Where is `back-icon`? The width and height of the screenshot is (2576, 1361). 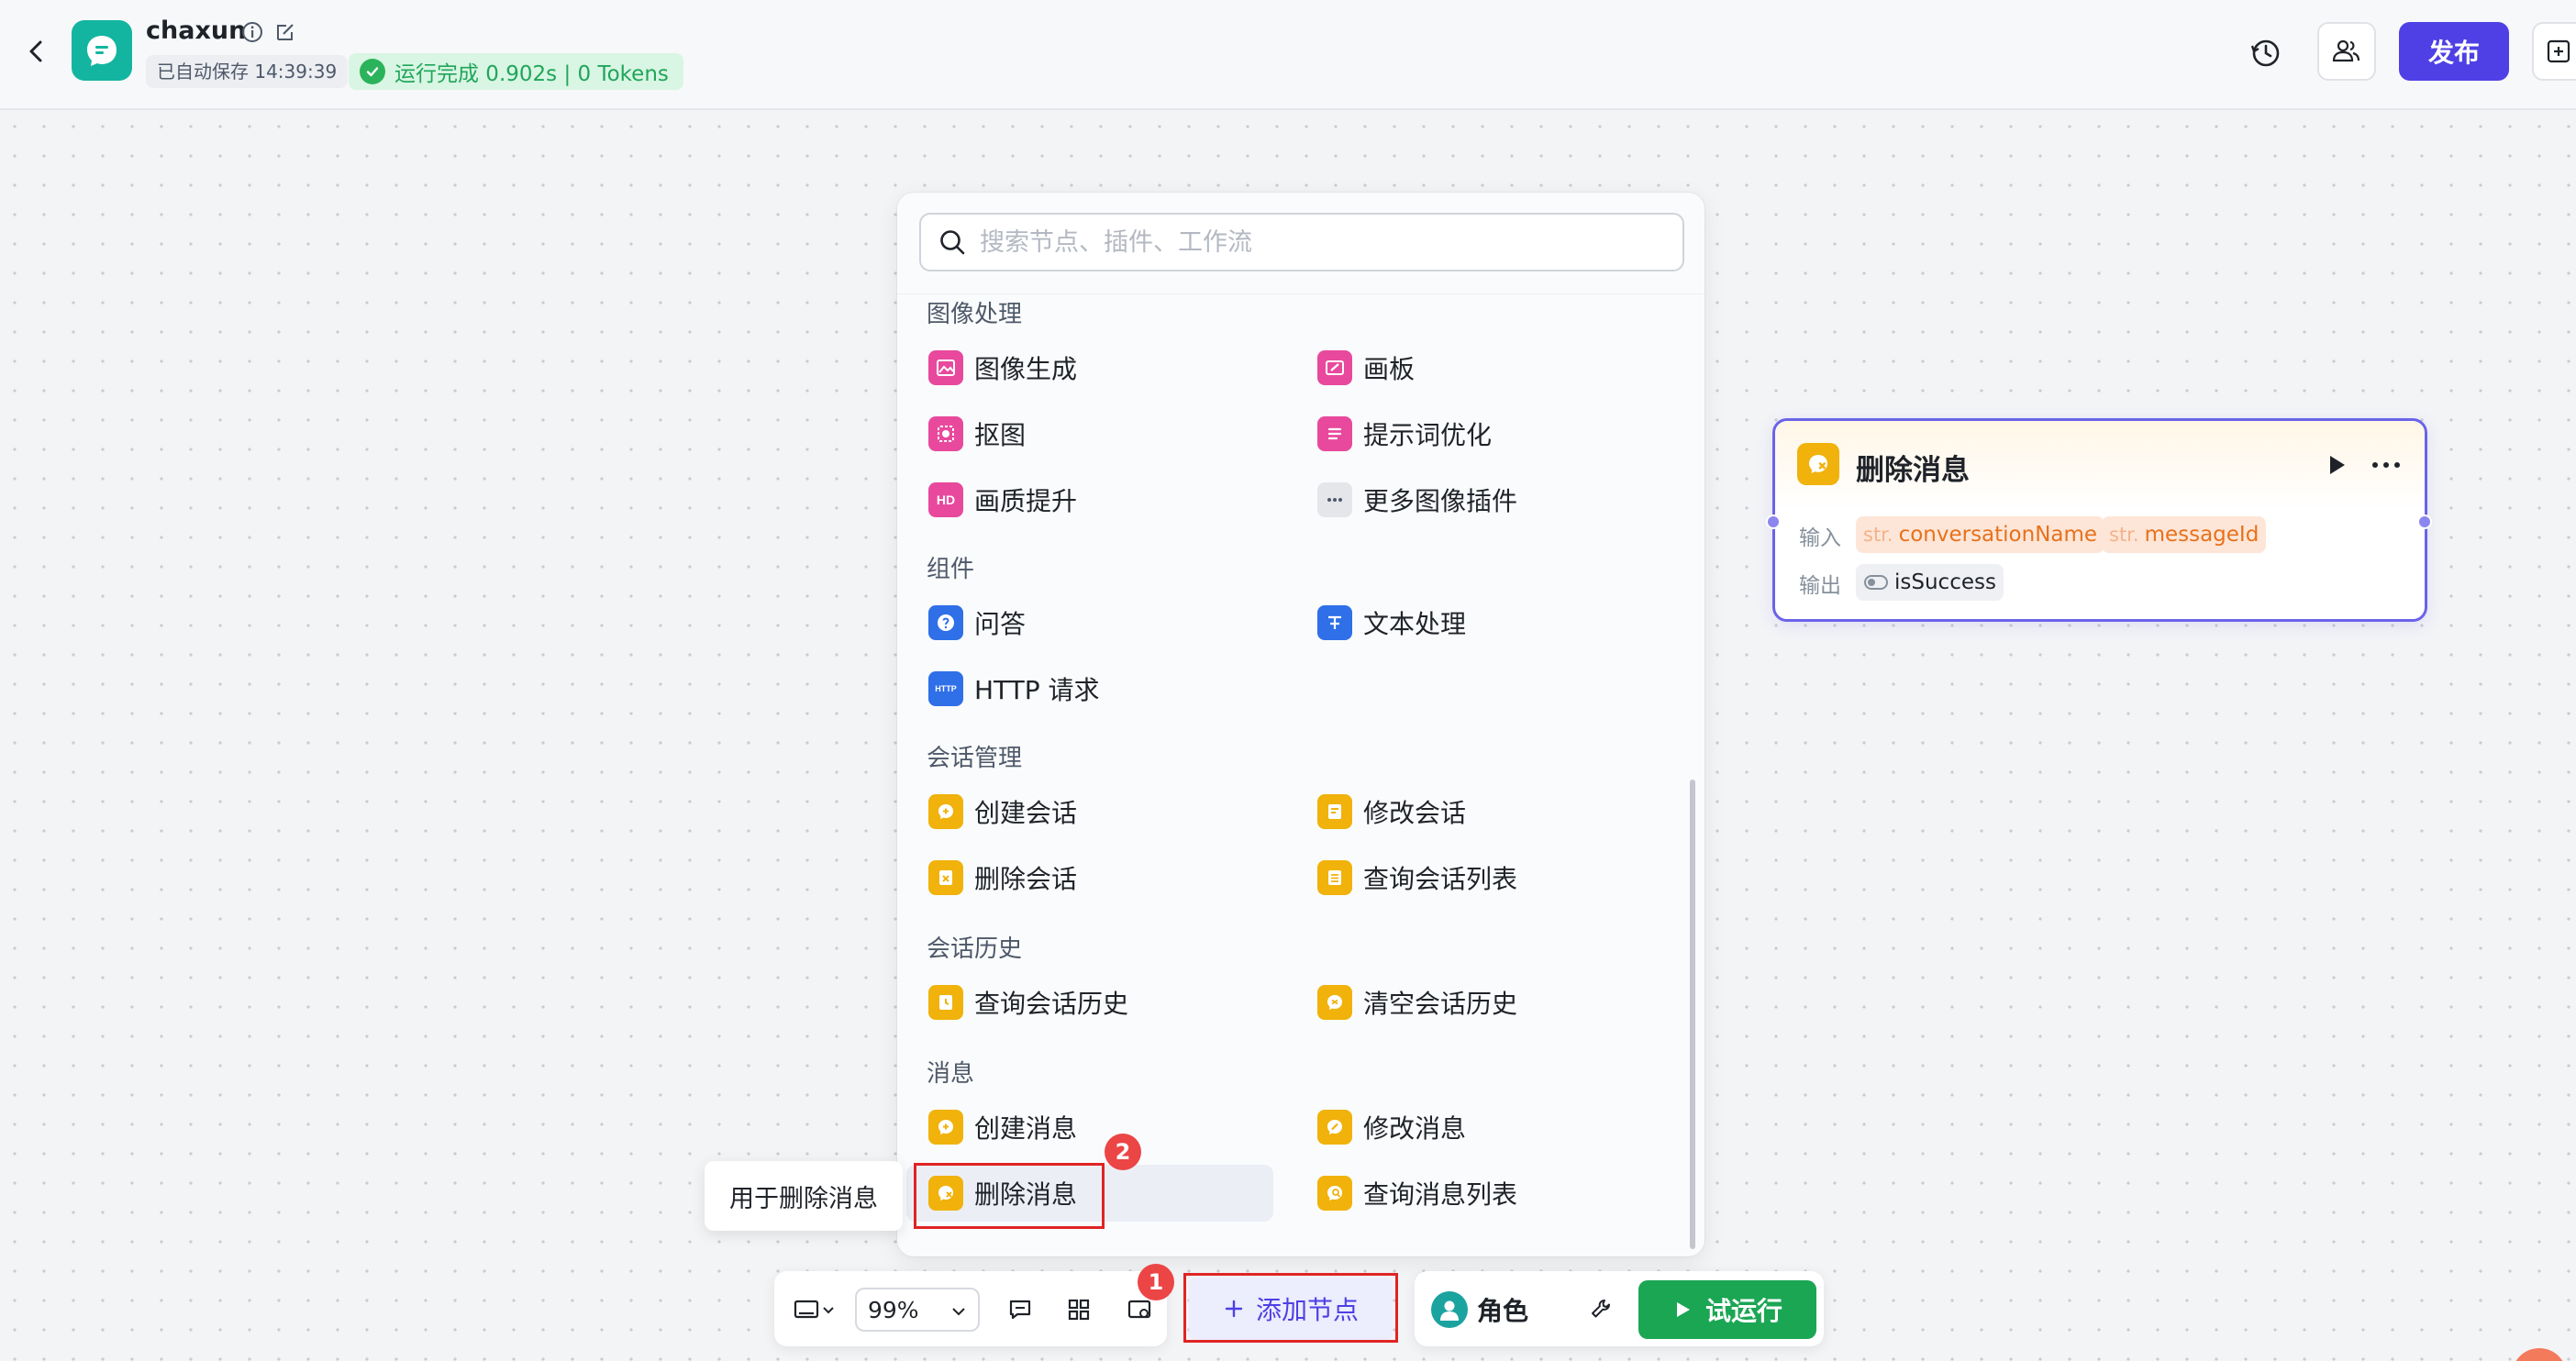 back-icon is located at coordinates (36, 51).